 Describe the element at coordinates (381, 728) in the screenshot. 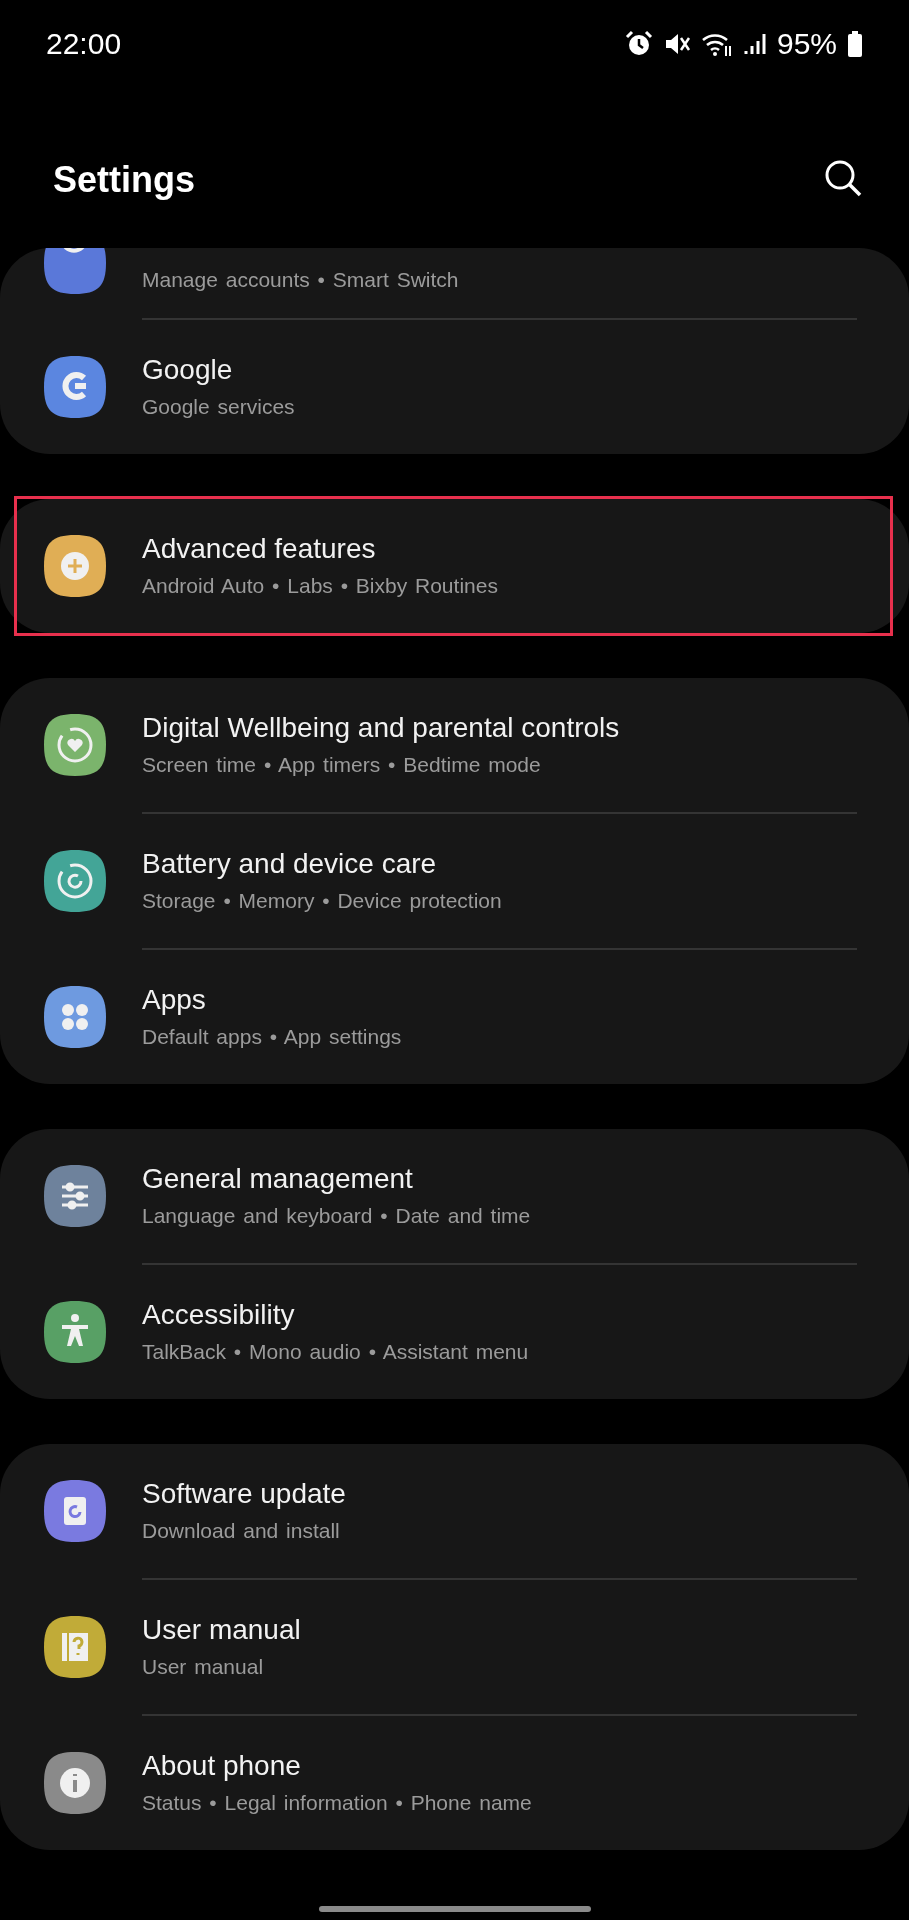

I see `setting-title: Digital Wellbeing and parental controls` at that location.